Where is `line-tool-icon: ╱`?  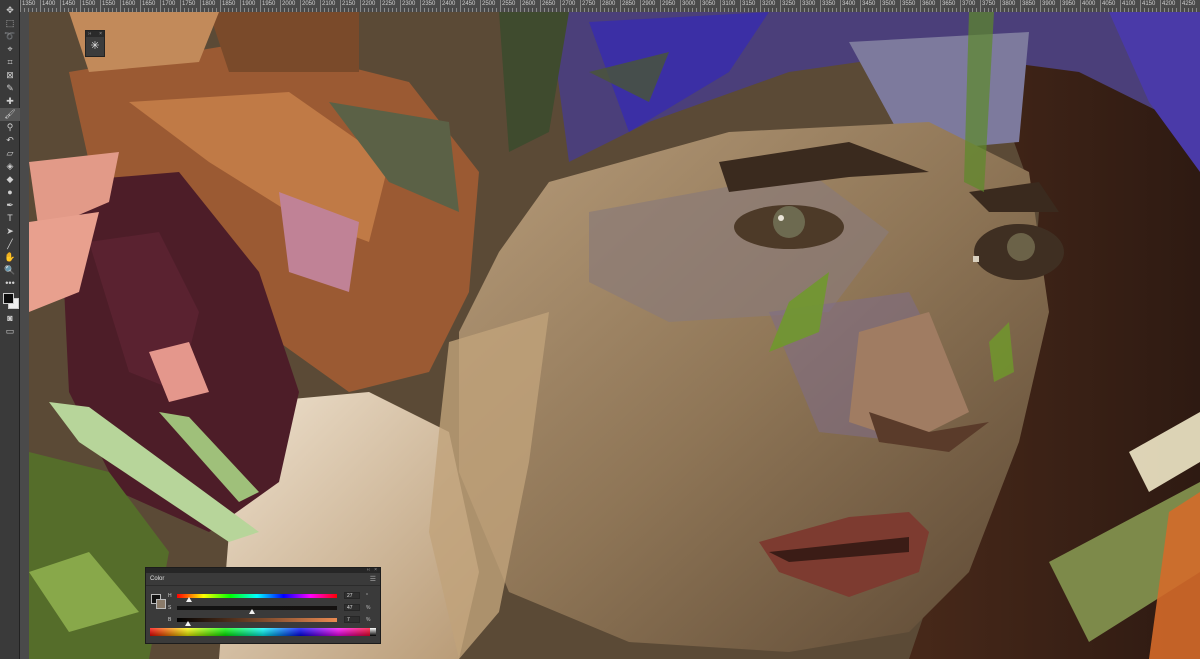 line-tool-icon: ╱ is located at coordinates (10, 244).